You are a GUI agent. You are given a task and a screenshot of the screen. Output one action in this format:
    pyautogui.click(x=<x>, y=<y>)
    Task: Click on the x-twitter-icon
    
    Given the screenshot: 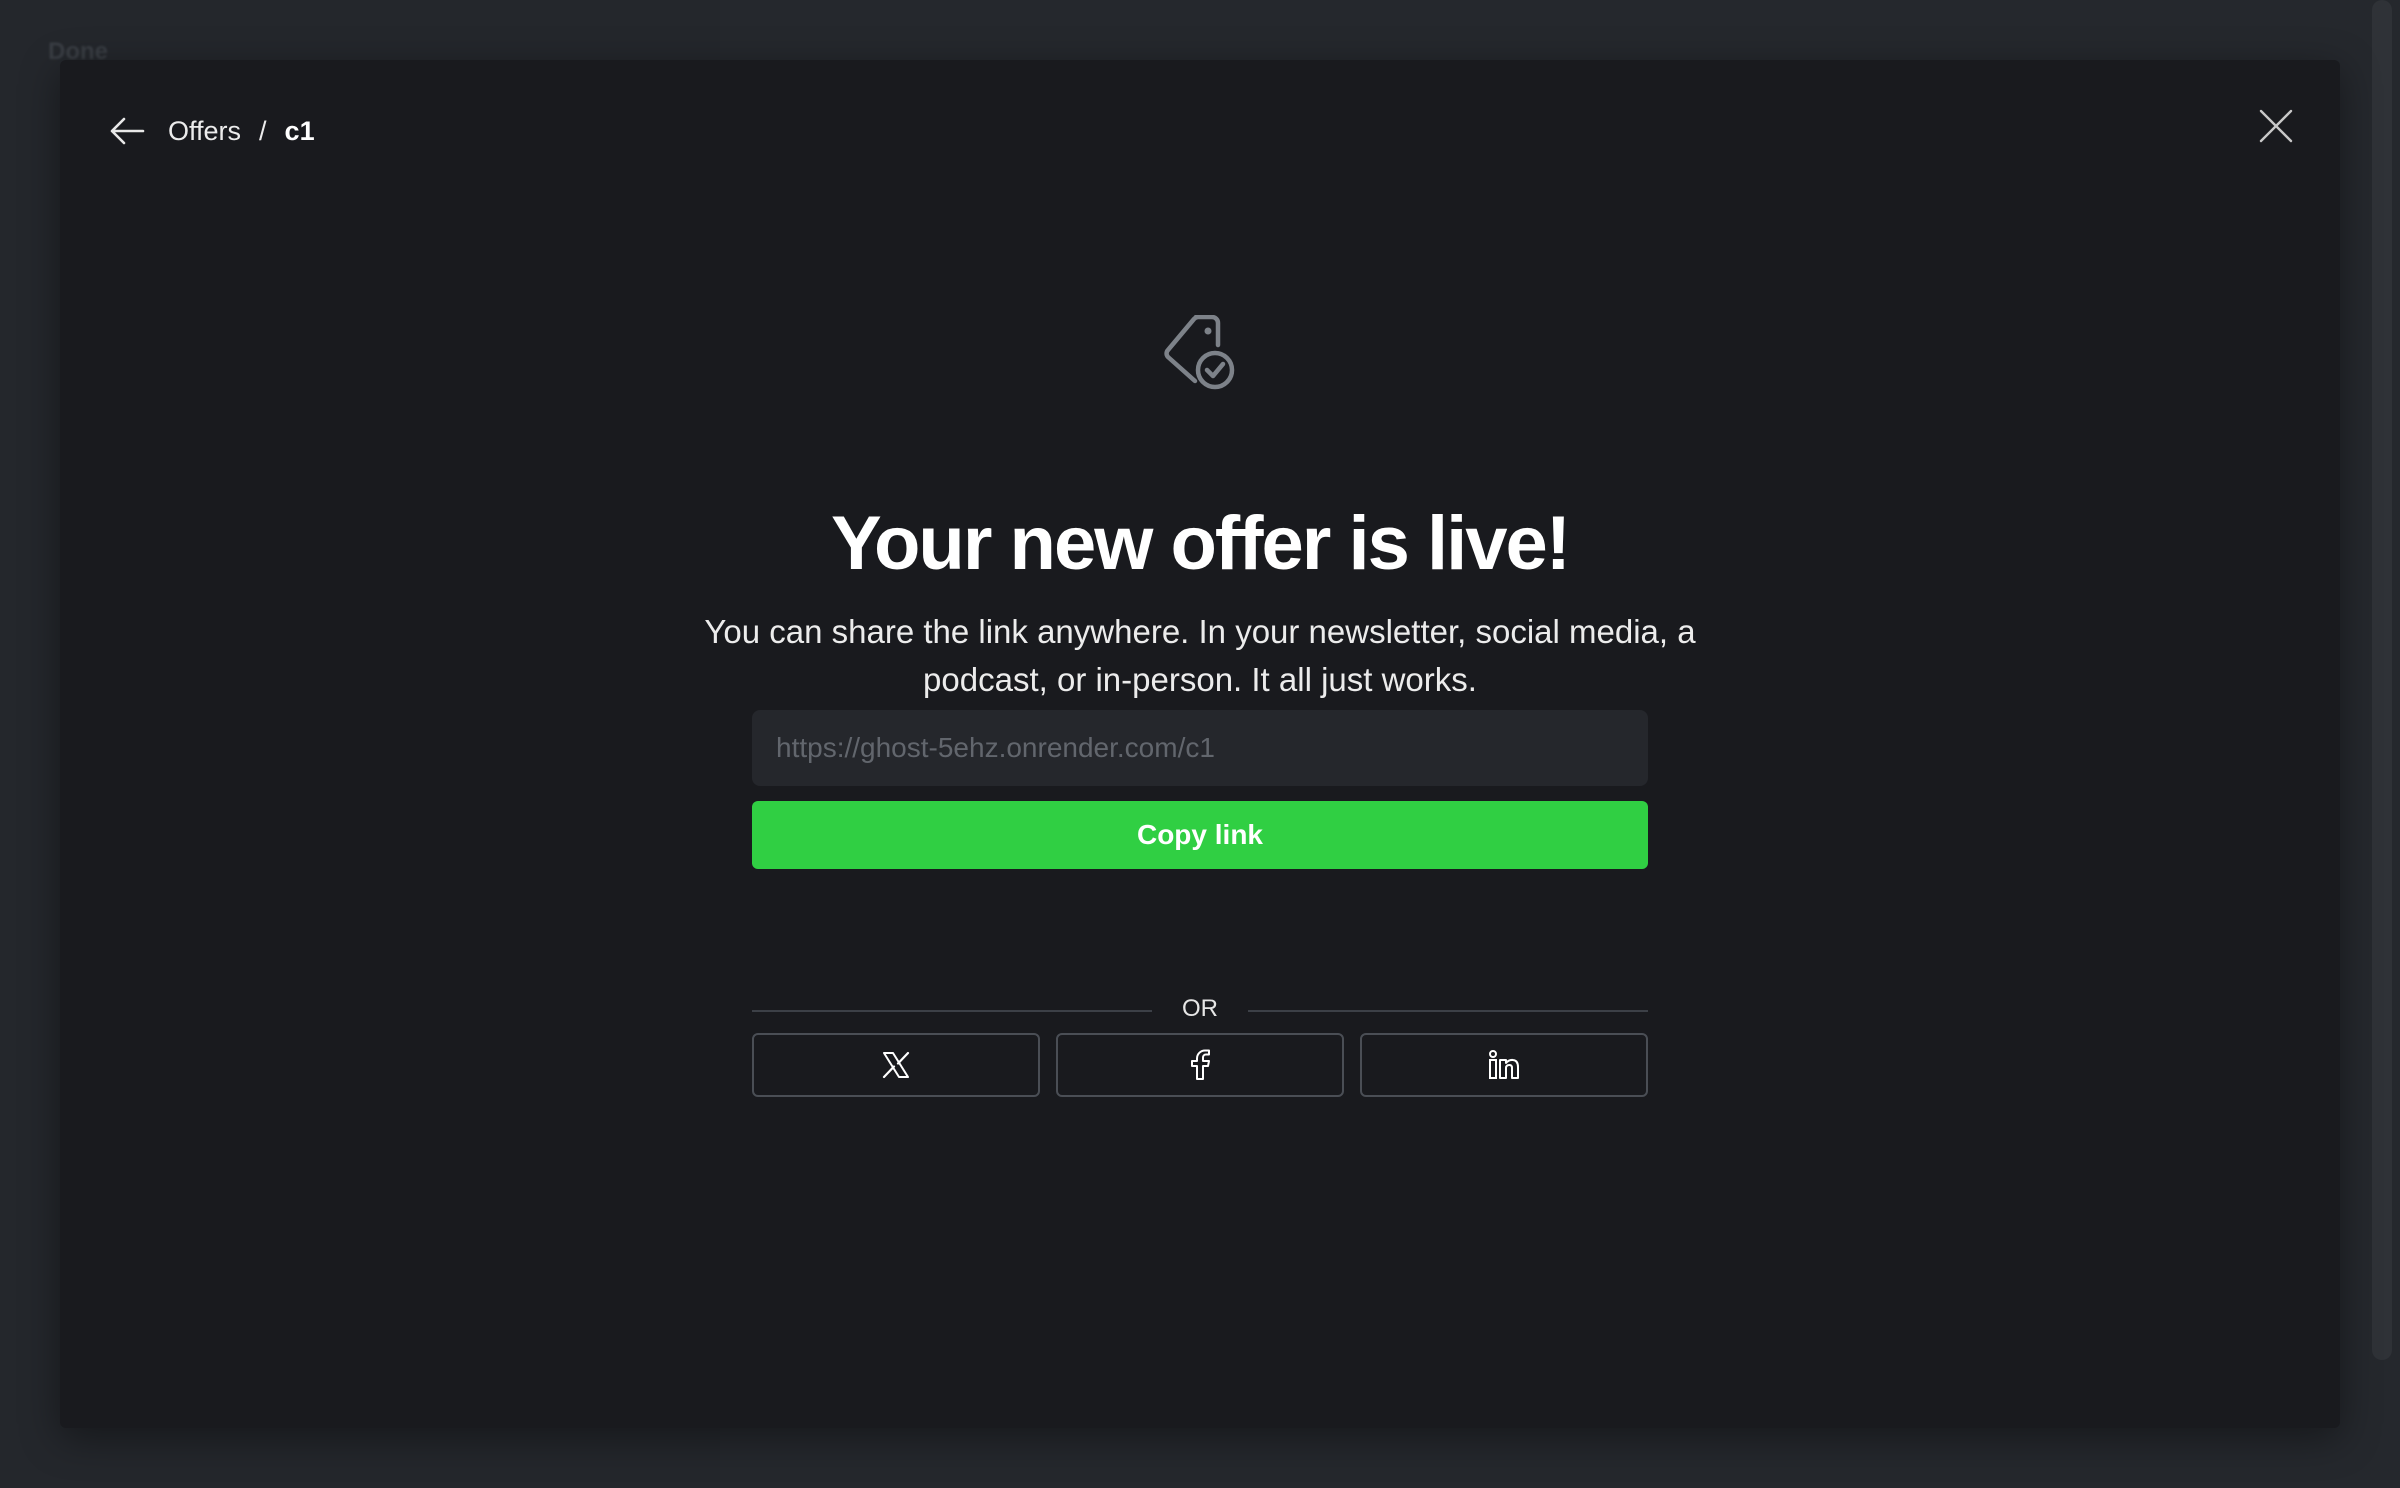 What is the action you would take?
    pyautogui.click(x=896, y=1065)
    